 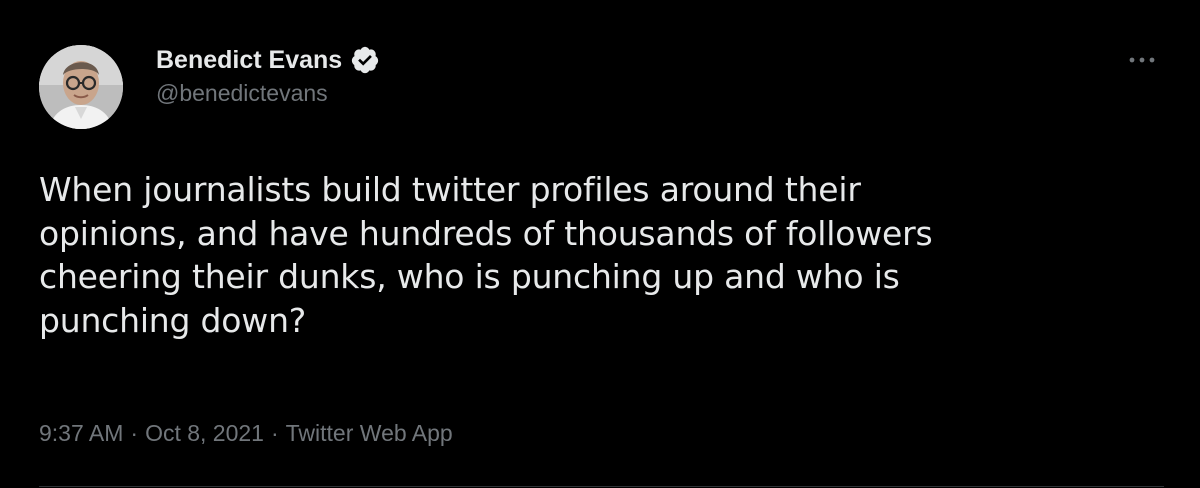 I want to click on tweet-source: Twitter Web App, so click(x=369, y=433).